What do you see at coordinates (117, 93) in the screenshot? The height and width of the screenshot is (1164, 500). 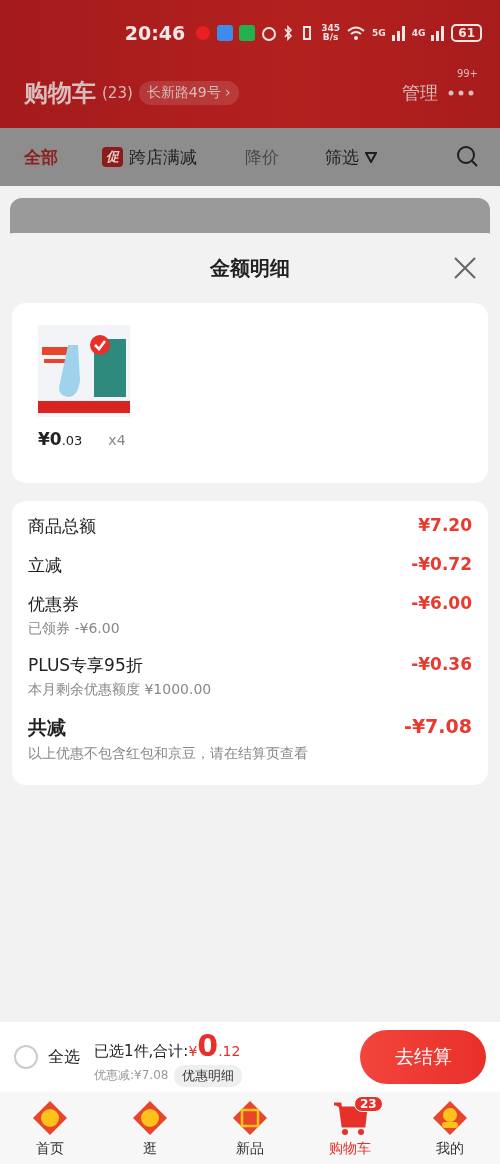 I see `item-count: (23)` at bounding box center [117, 93].